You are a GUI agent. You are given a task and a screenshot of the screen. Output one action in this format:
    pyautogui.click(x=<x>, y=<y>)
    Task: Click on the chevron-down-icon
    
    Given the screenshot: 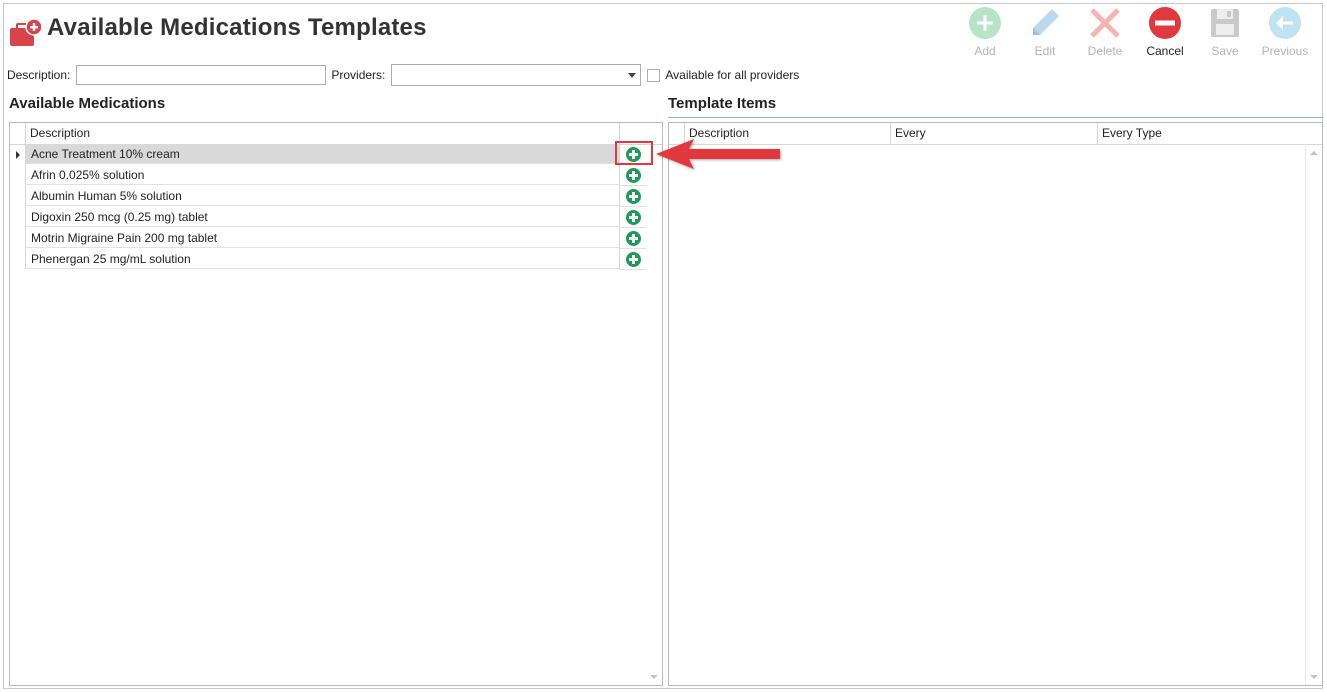 What is the action you would take?
    pyautogui.click(x=632, y=75)
    